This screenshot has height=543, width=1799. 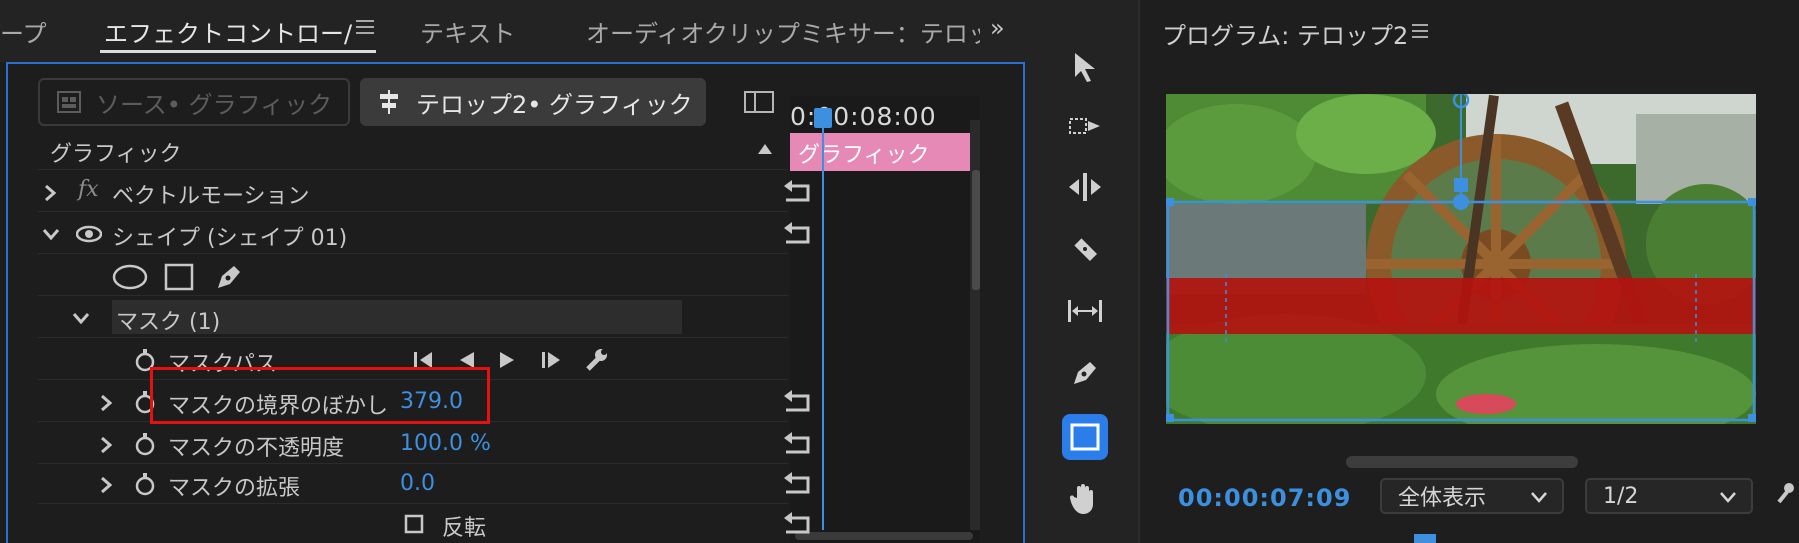 I want to click on wrench-icon, so click(x=597, y=360).